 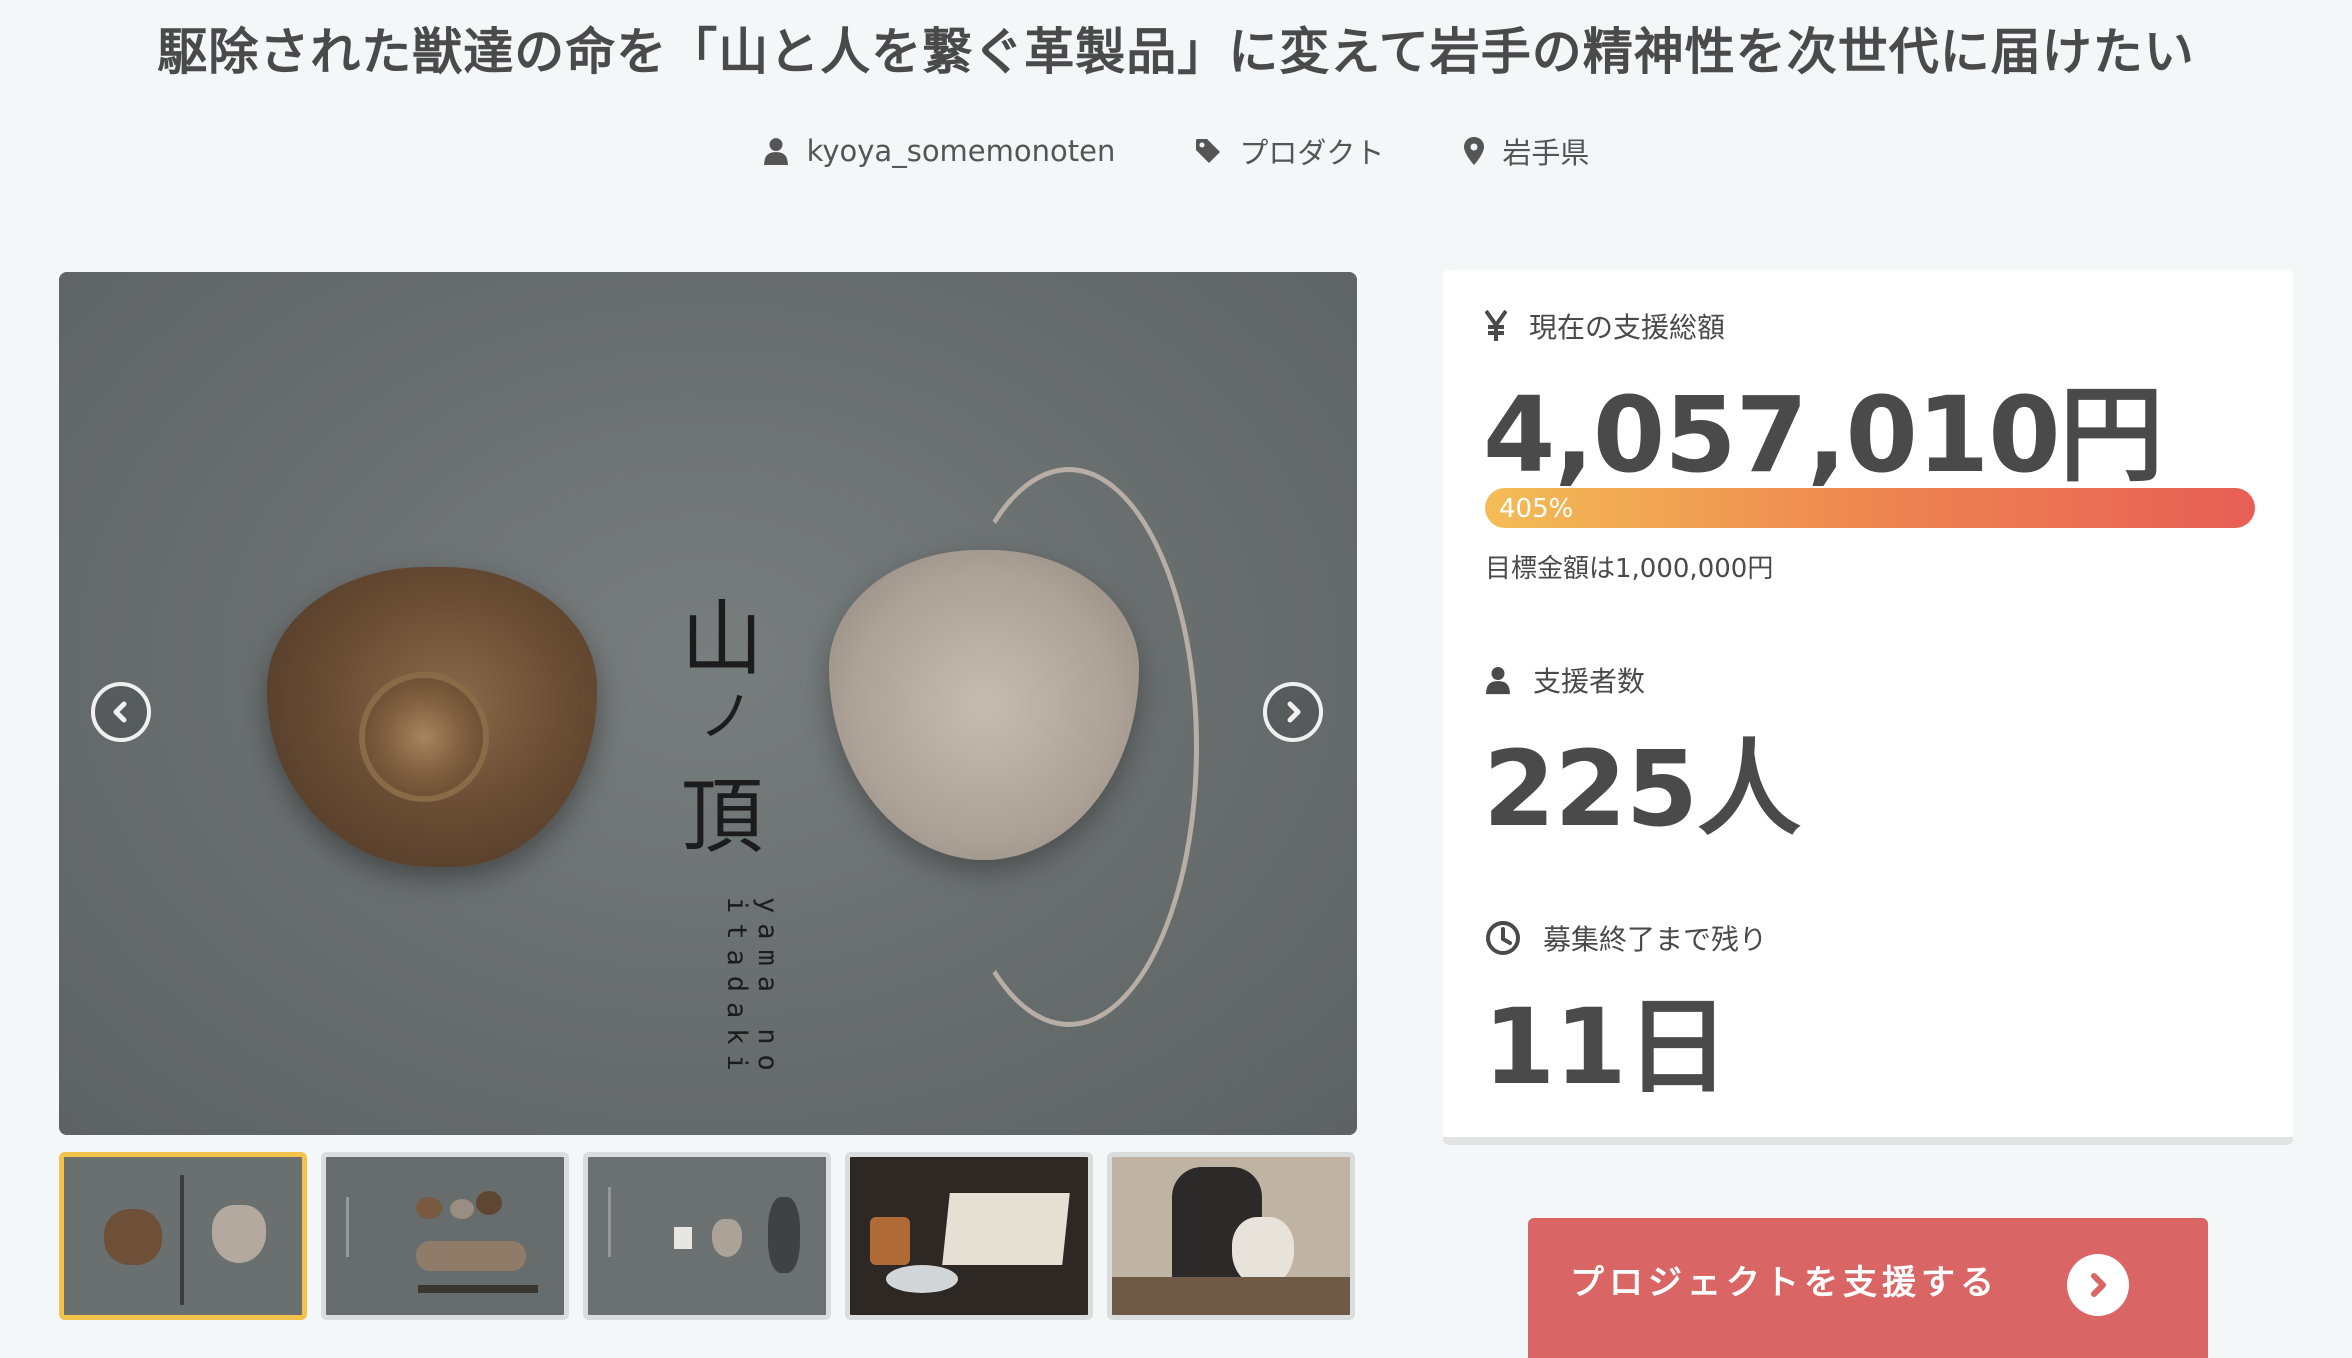 What do you see at coordinates (961, 151) in the screenshot?
I see `owner-name: kyoya_somemonoten` at bounding box center [961, 151].